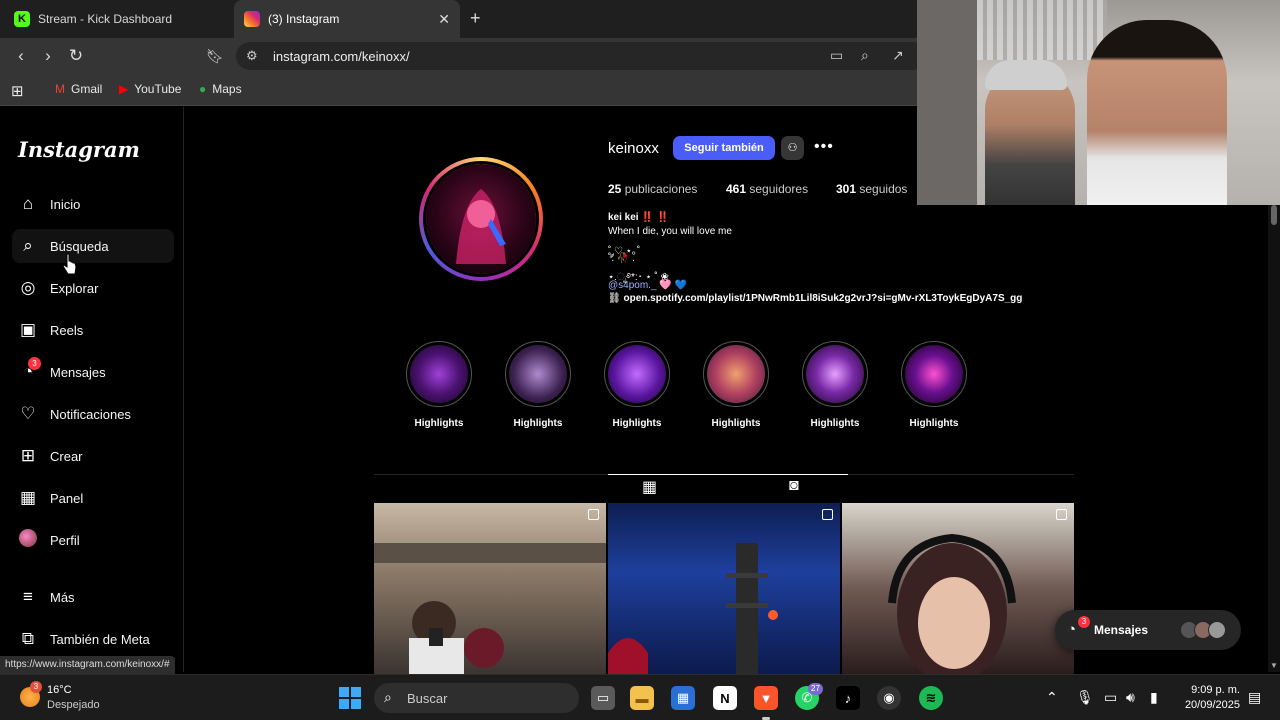 The height and width of the screenshot is (720, 1280). Describe the element at coordinates (616, 298) in the screenshot. I see `link-icon: ⛓` at that location.